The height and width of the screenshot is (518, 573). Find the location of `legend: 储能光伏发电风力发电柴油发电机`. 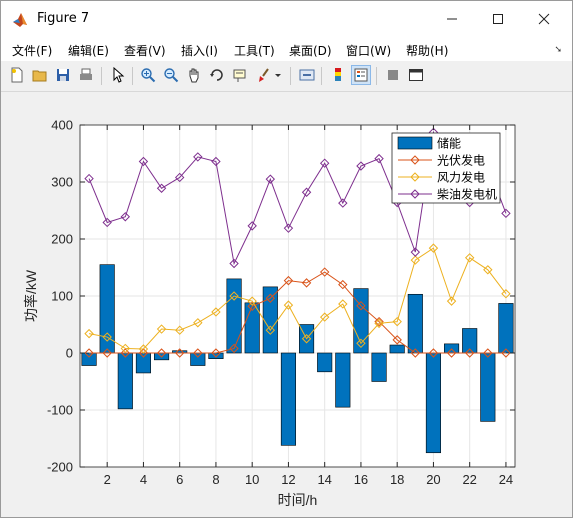

legend: 储能光伏发电风力发电柴油发电机 is located at coordinates (446, 168).